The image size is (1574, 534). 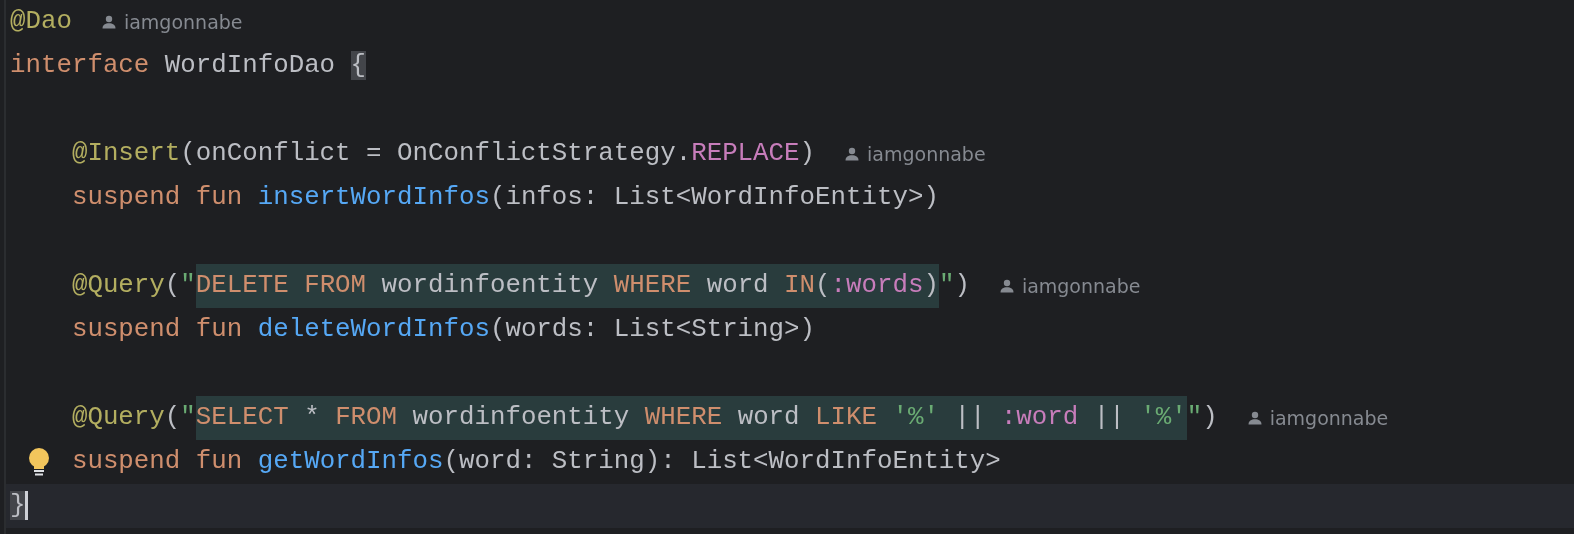 I want to click on code-line: suspend fun getWordInfos(word: String): List<WordInfoEntity>, so click(x=536, y=462).